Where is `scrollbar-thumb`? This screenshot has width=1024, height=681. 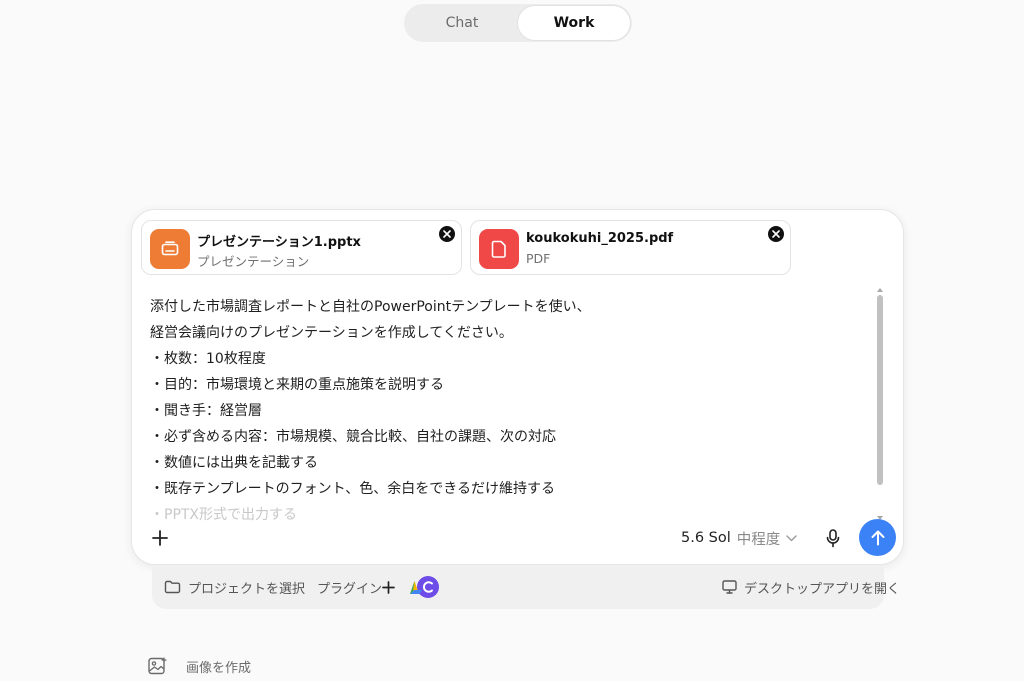 scrollbar-thumb is located at coordinates (880, 390).